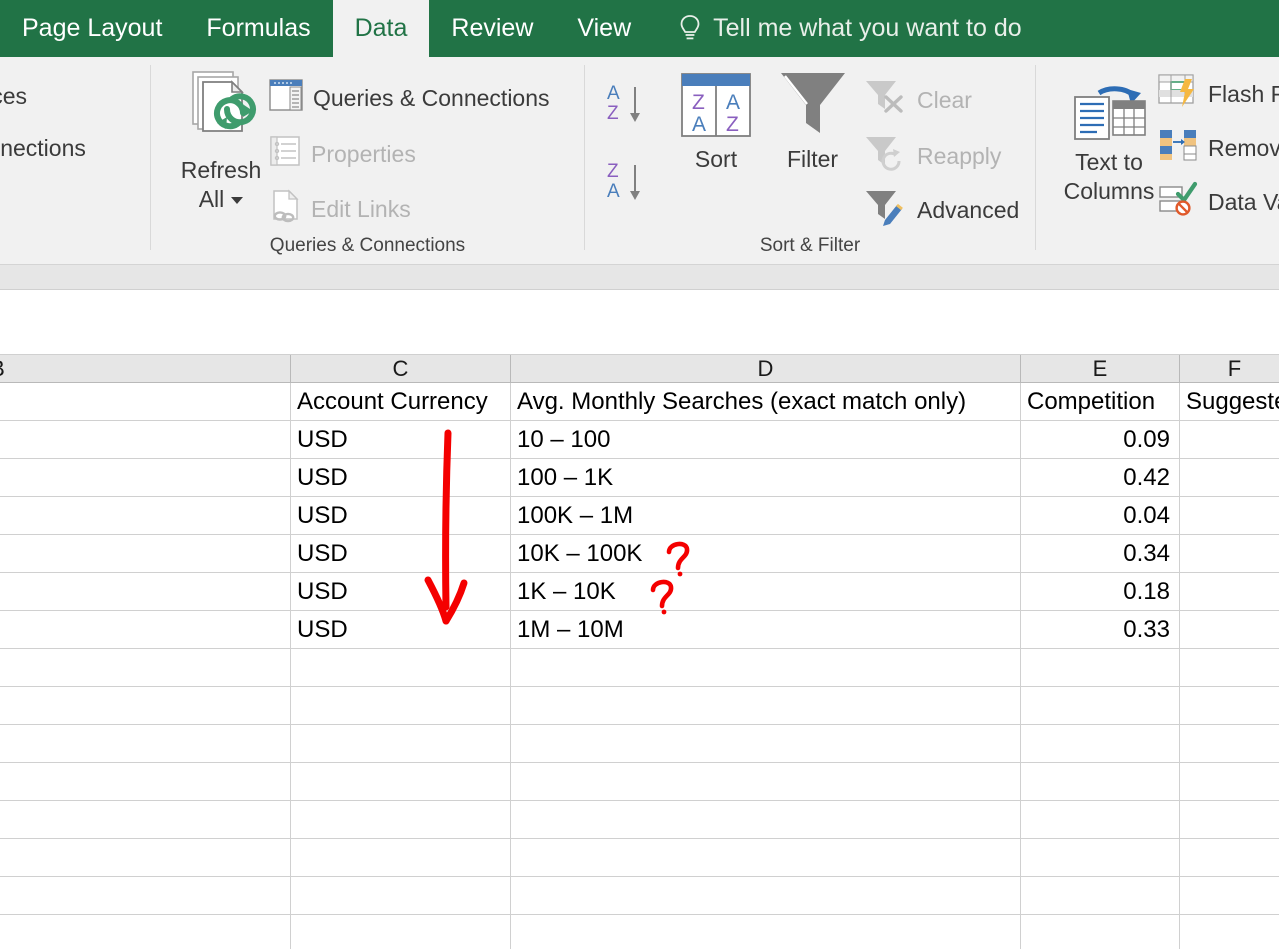 The image size is (1279, 949). Describe the element at coordinates (604, 28) in the screenshot. I see `tab-view: View` at that location.